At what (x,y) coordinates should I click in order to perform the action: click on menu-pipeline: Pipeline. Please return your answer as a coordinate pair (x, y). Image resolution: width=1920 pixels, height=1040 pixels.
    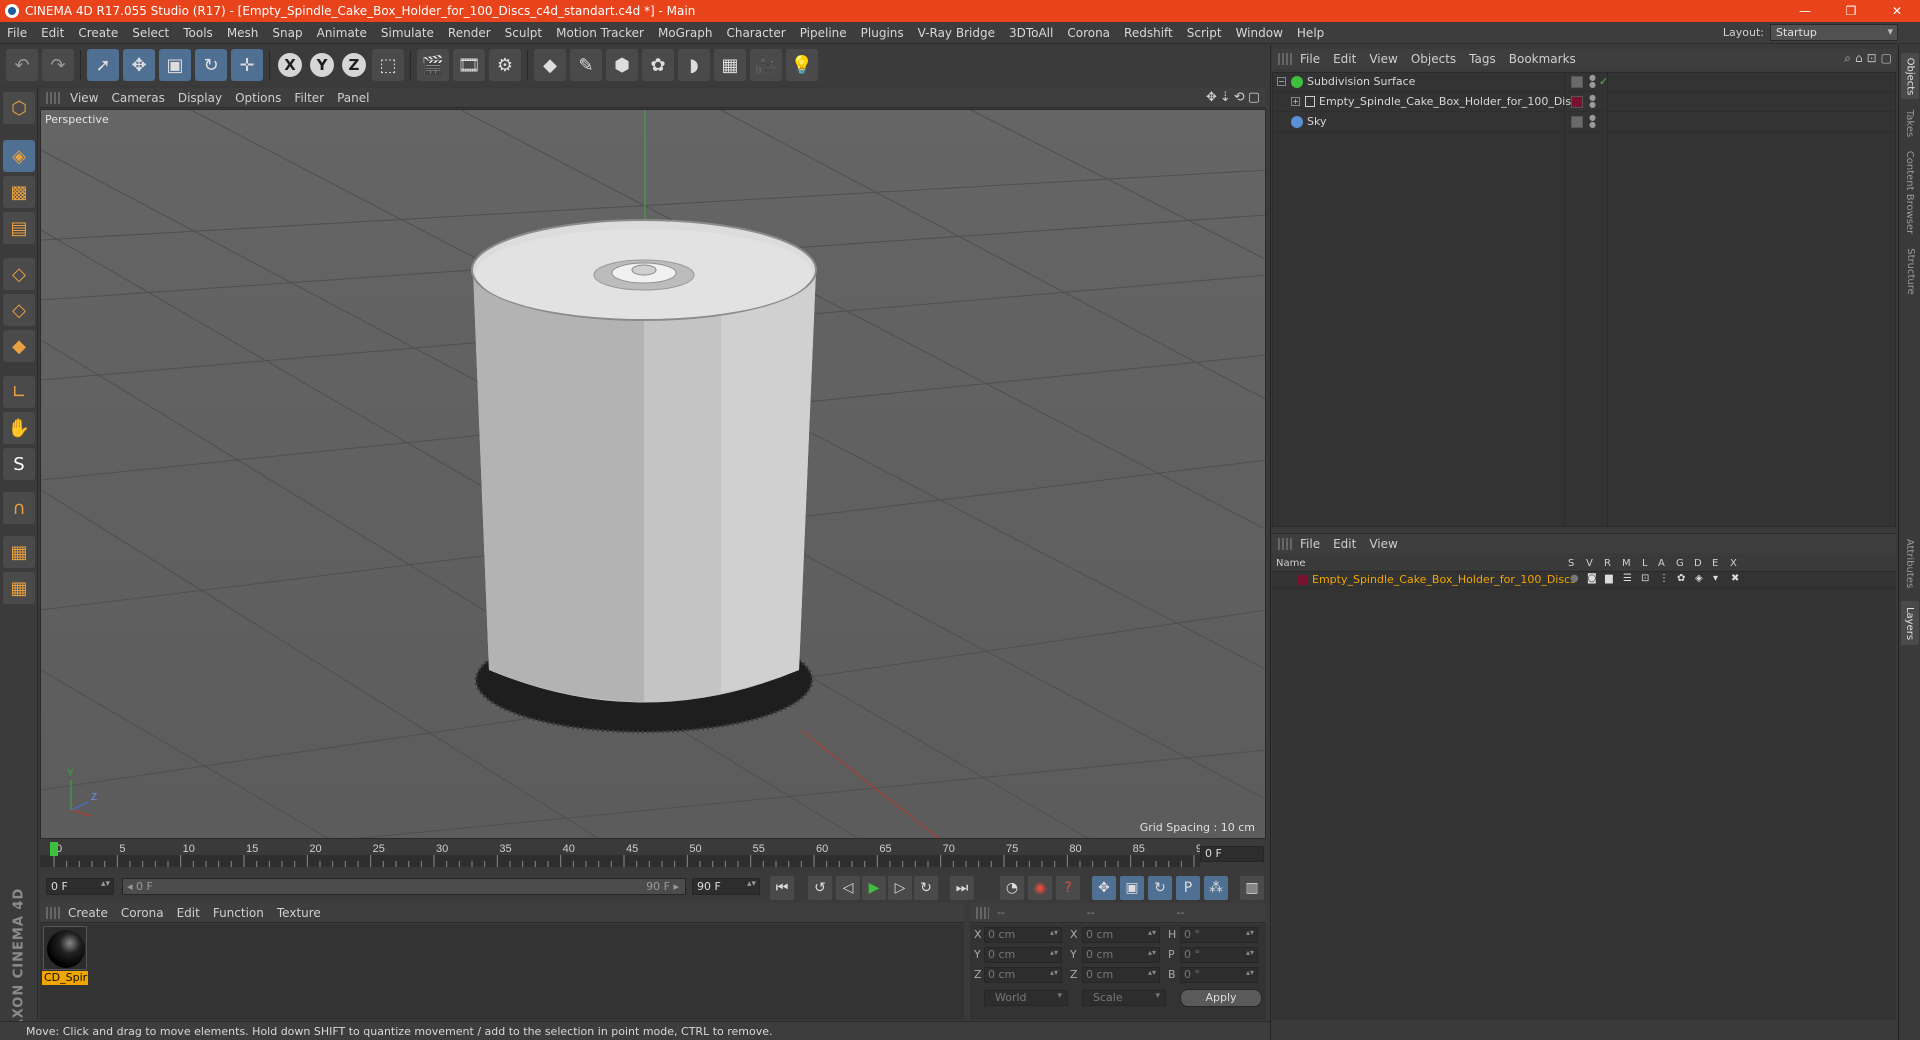
    Looking at the image, I should click on (823, 33).